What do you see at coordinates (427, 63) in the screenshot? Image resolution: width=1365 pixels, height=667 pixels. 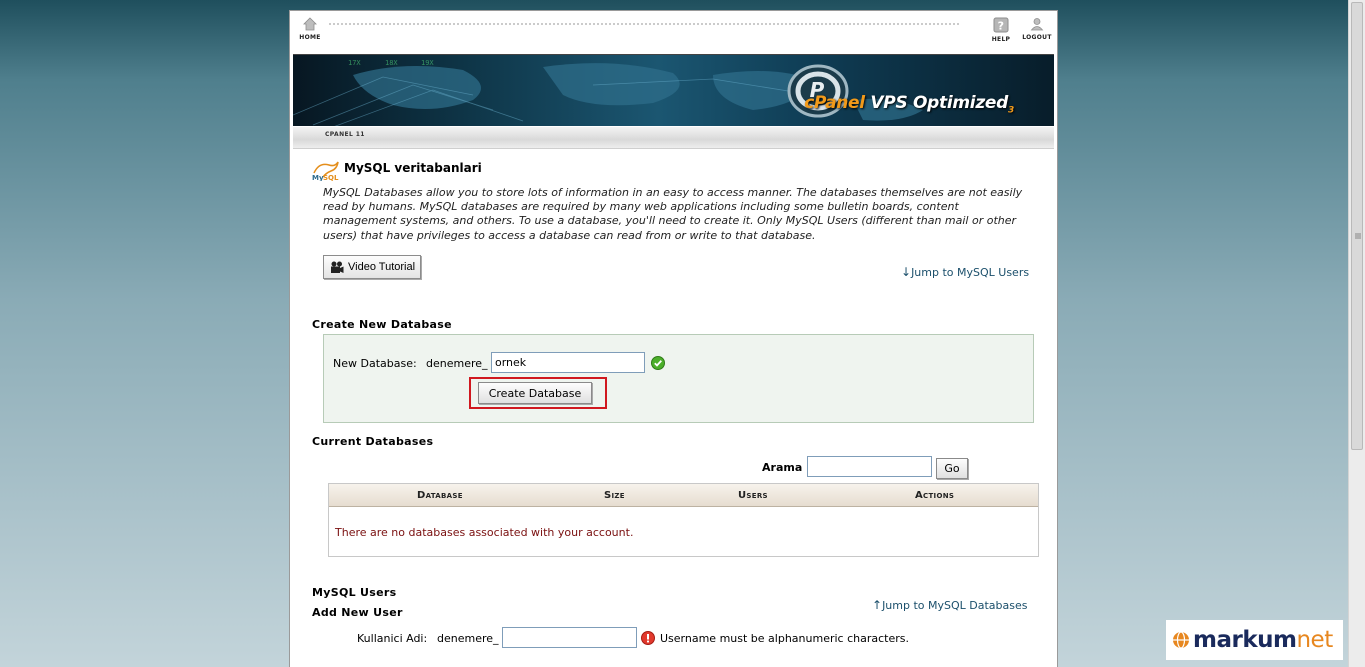 I see `svg-text: 19X` at bounding box center [427, 63].